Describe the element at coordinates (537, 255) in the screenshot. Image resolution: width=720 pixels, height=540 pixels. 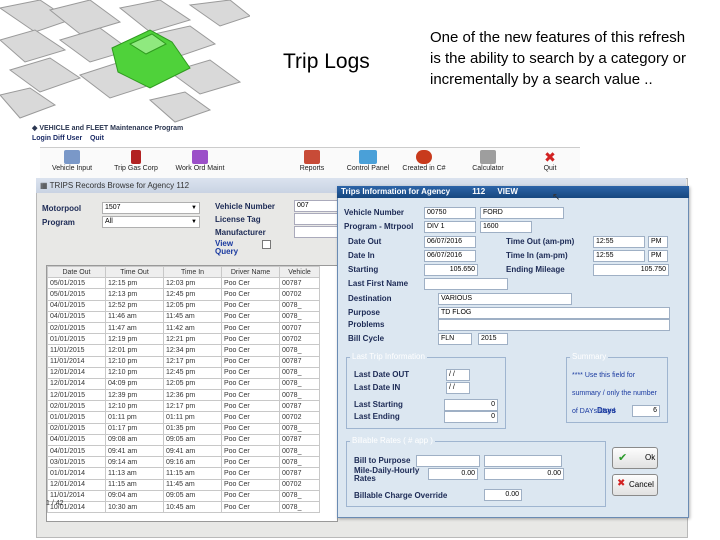
I see `time-in-label: Time In (am-pm)` at that location.